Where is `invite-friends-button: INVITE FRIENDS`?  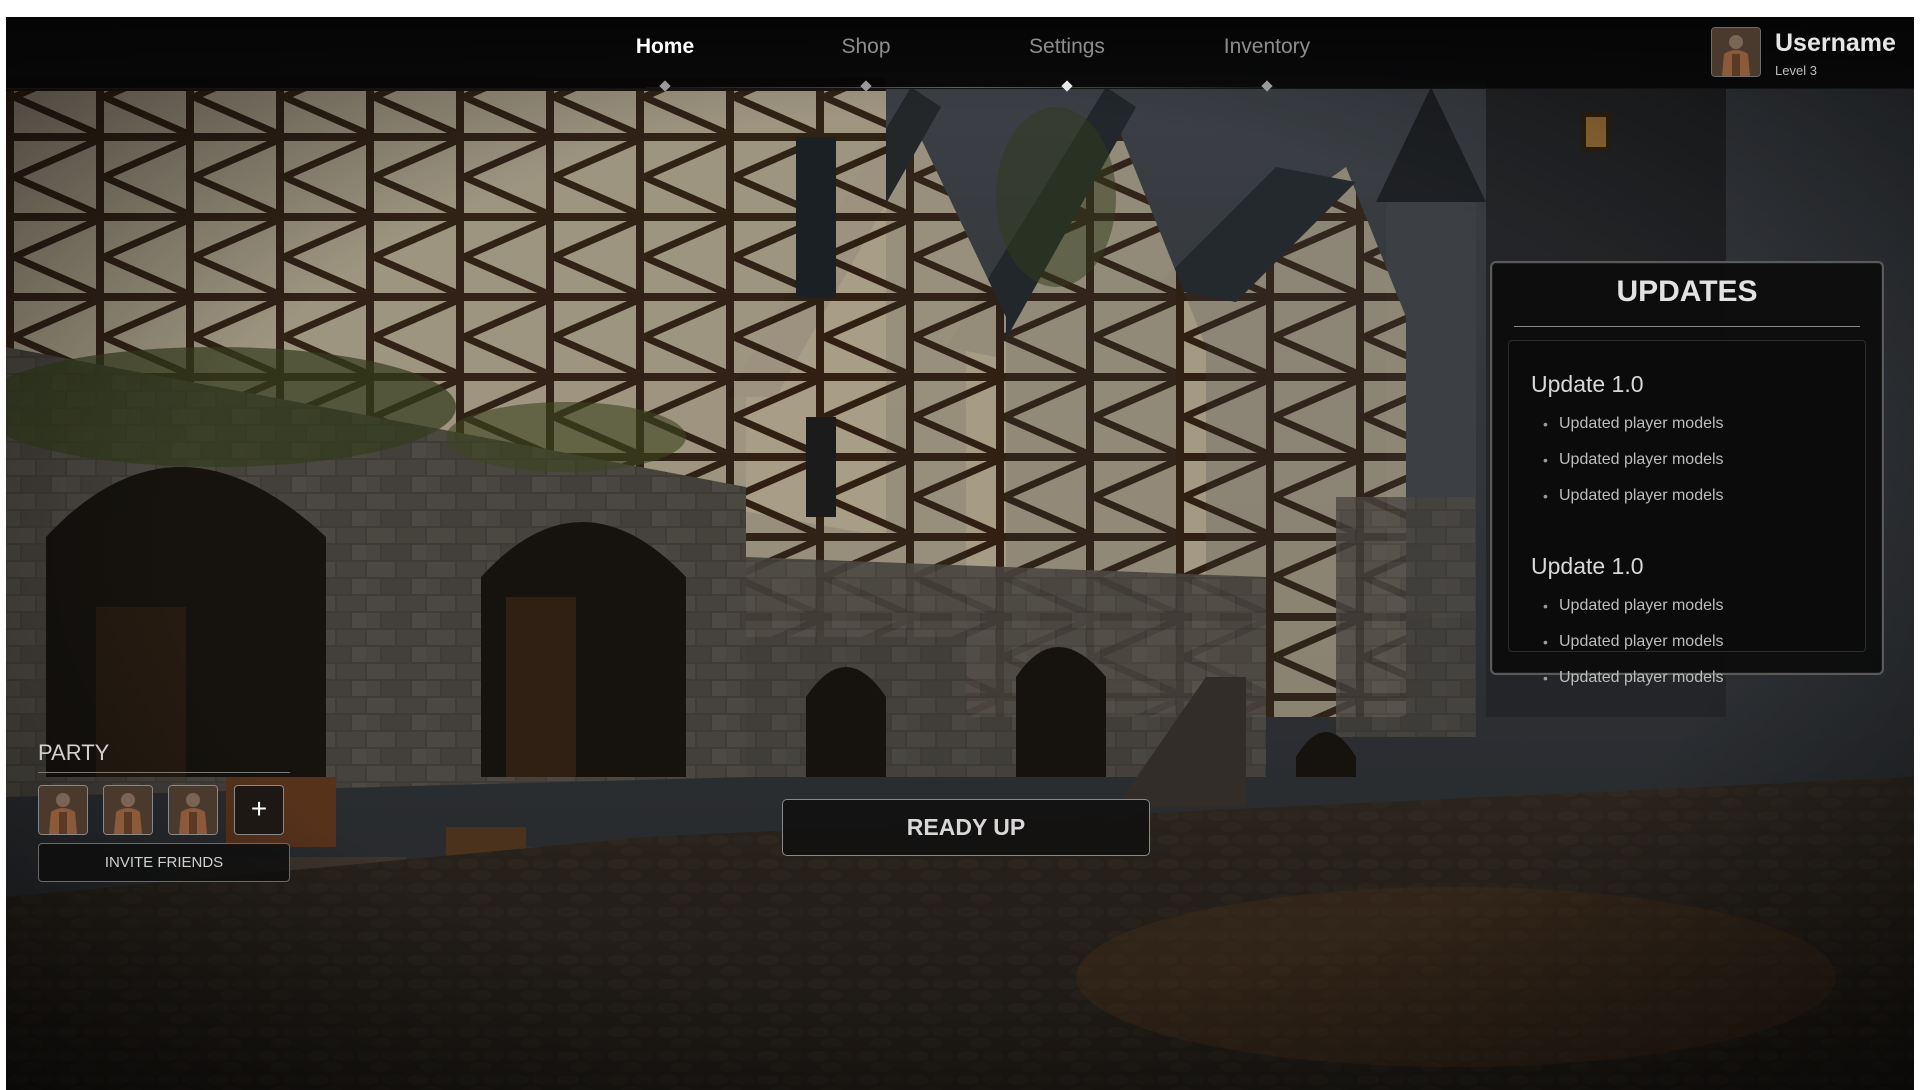
invite-friends-button: INVITE FRIENDS is located at coordinates (164, 862).